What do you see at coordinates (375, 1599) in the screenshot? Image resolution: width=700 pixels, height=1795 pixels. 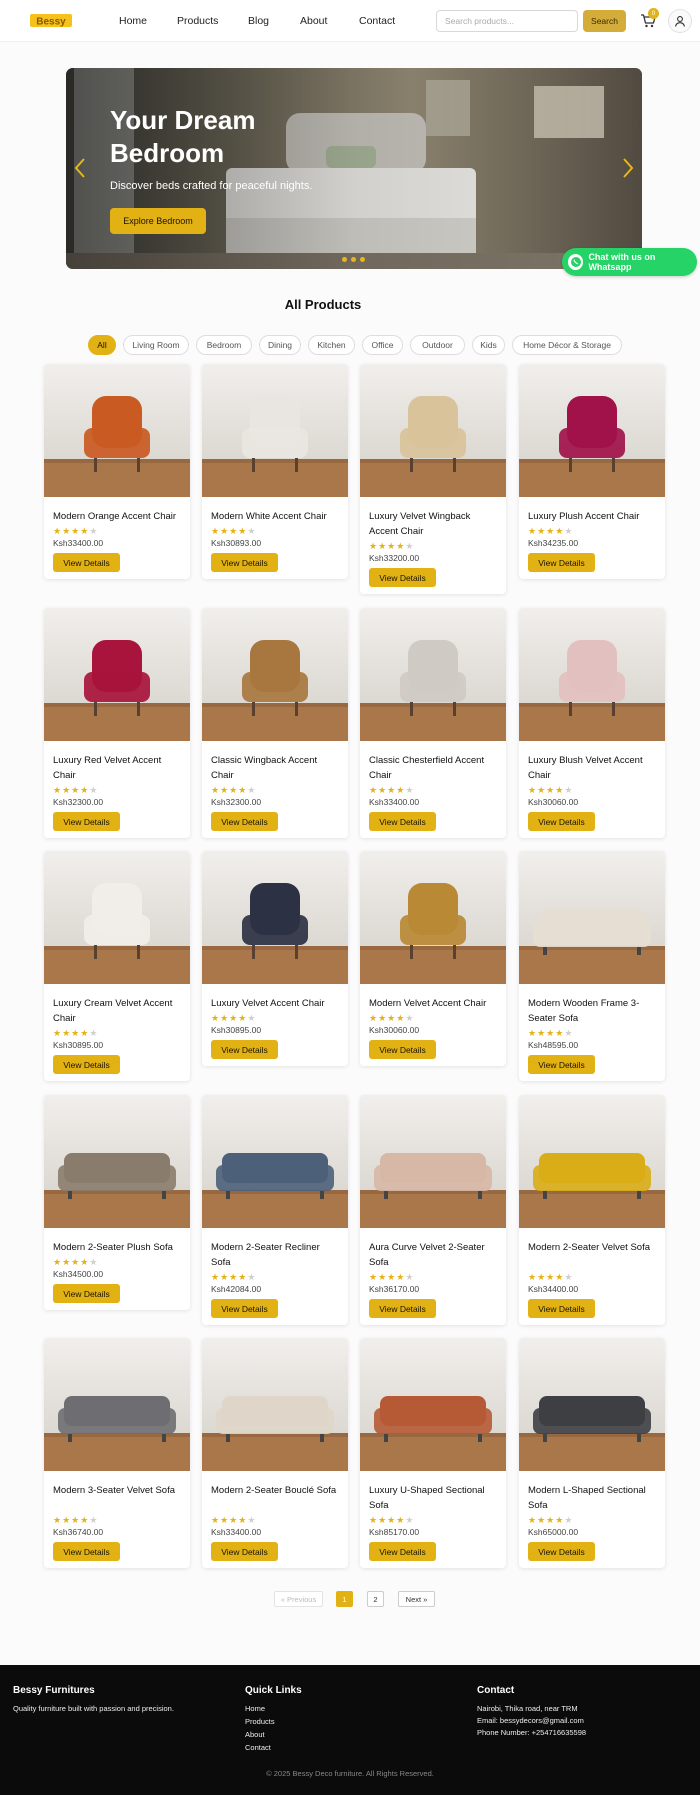 I see `pagination-page-2: 2` at bounding box center [375, 1599].